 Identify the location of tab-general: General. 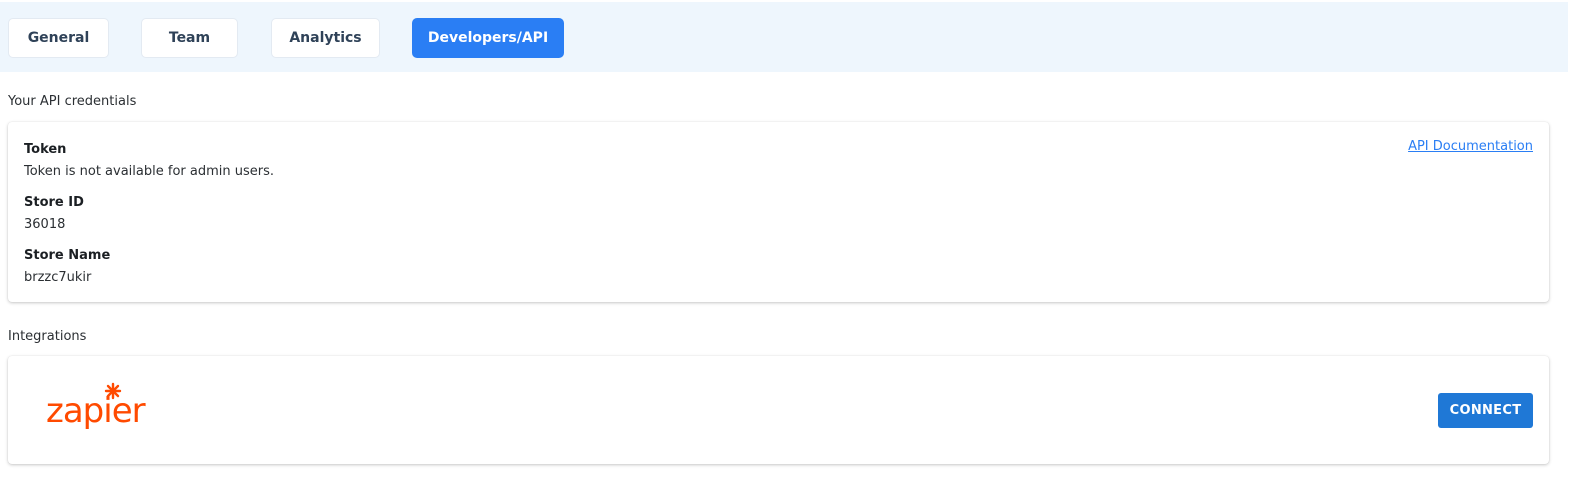
(58, 38).